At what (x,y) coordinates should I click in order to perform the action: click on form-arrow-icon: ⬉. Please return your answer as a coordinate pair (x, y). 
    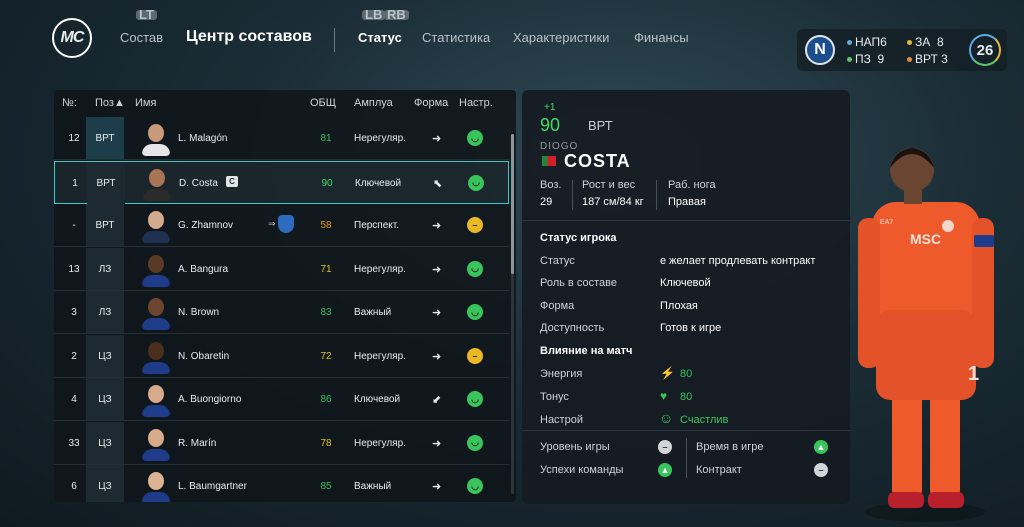
    Looking at the image, I should click on (438, 183).